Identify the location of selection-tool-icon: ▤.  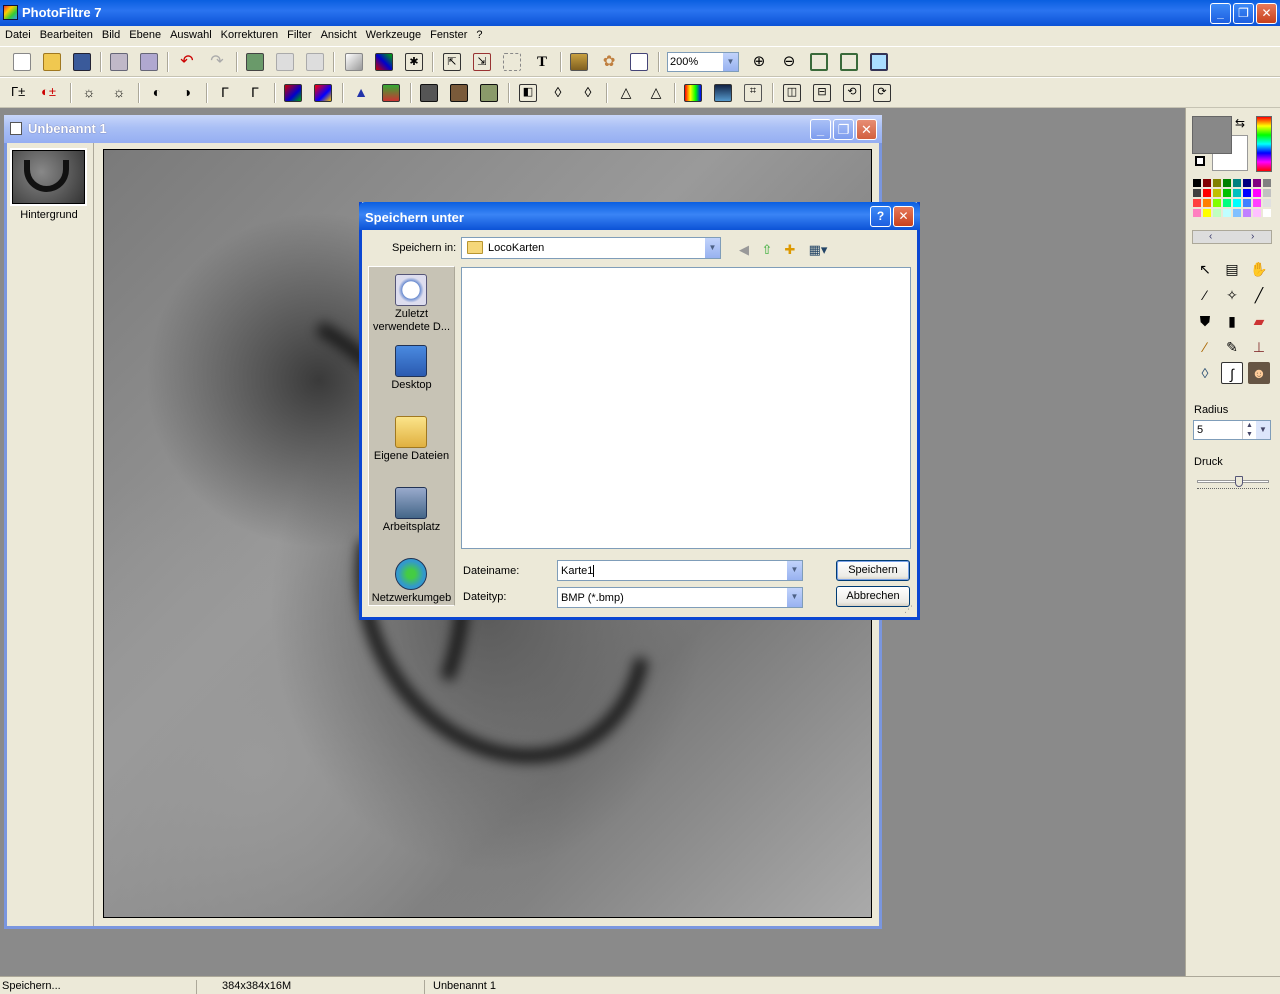
(1232, 269).